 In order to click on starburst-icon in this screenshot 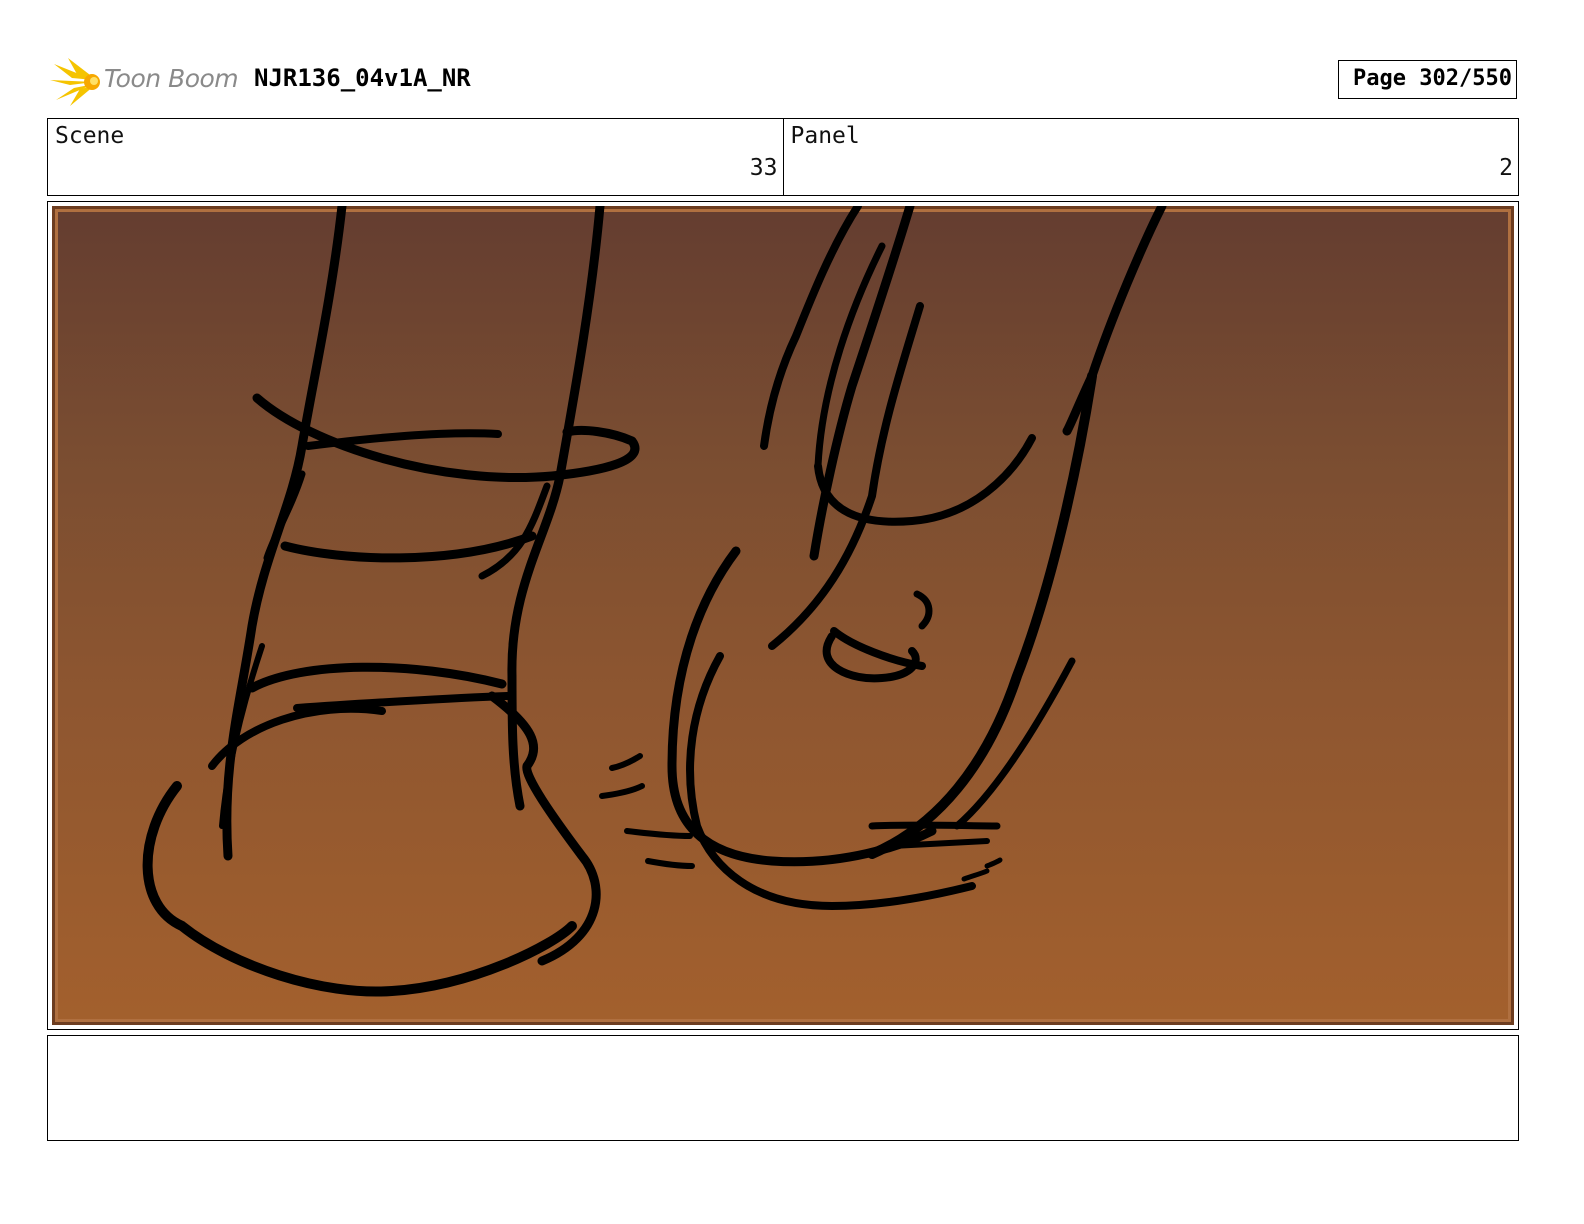, I will do `click(75, 82)`.